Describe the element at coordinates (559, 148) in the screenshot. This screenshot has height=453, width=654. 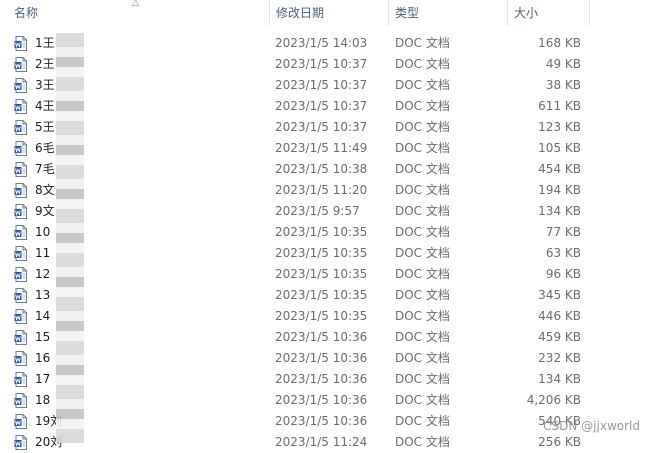
I see `file-size: 105 KB` at that location.